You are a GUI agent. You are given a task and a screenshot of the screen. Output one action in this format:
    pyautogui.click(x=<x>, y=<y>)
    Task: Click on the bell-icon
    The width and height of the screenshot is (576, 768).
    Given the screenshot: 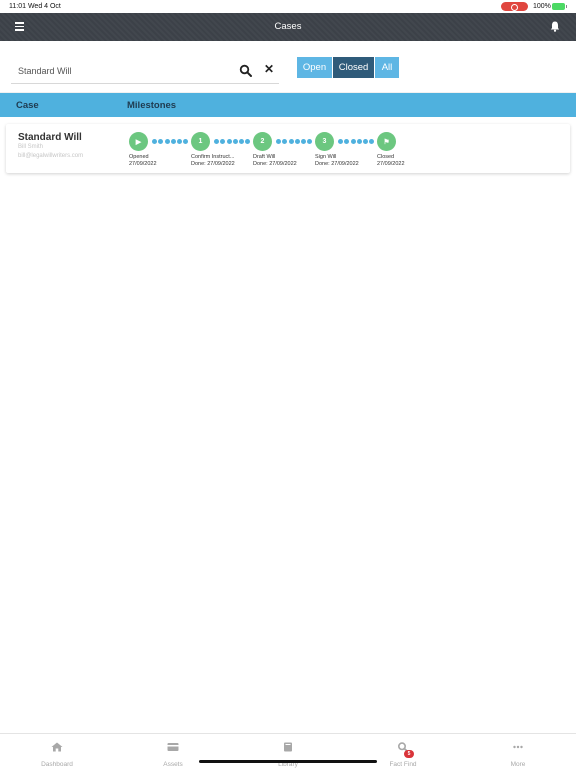 What is the action you would take?
    pyautogui.click(x=555, y=26)
    